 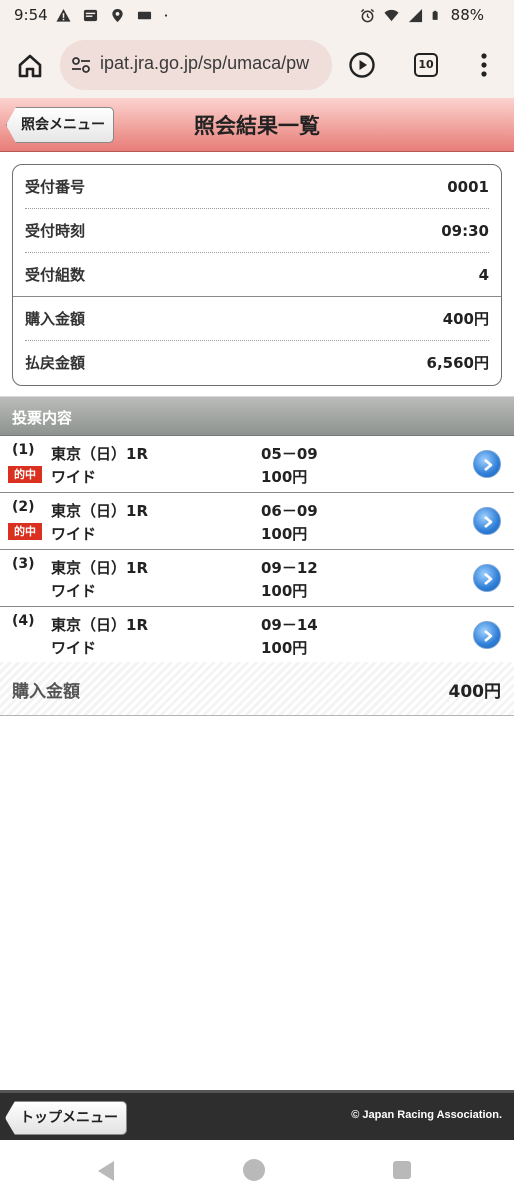 What do you see at coordinates (468, 186) in the screenshot?
I see `summary-value: 0001` at bounding box center [468, 186].